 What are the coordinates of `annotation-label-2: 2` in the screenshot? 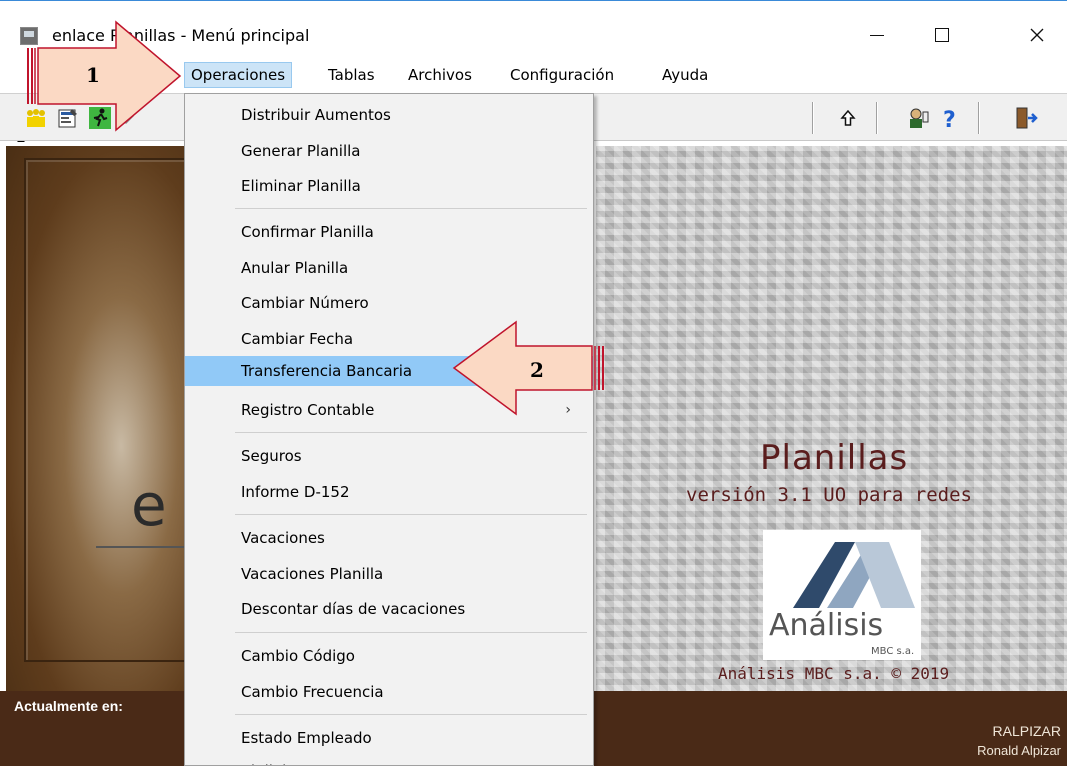 It's located at (537, 370).